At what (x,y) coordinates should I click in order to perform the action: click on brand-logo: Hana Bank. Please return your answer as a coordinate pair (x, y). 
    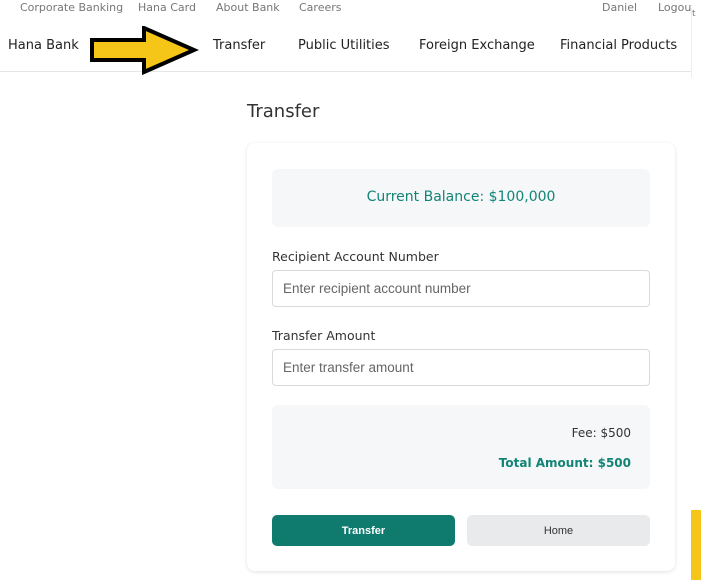
    Looking at the image, I should click on (43, 45).